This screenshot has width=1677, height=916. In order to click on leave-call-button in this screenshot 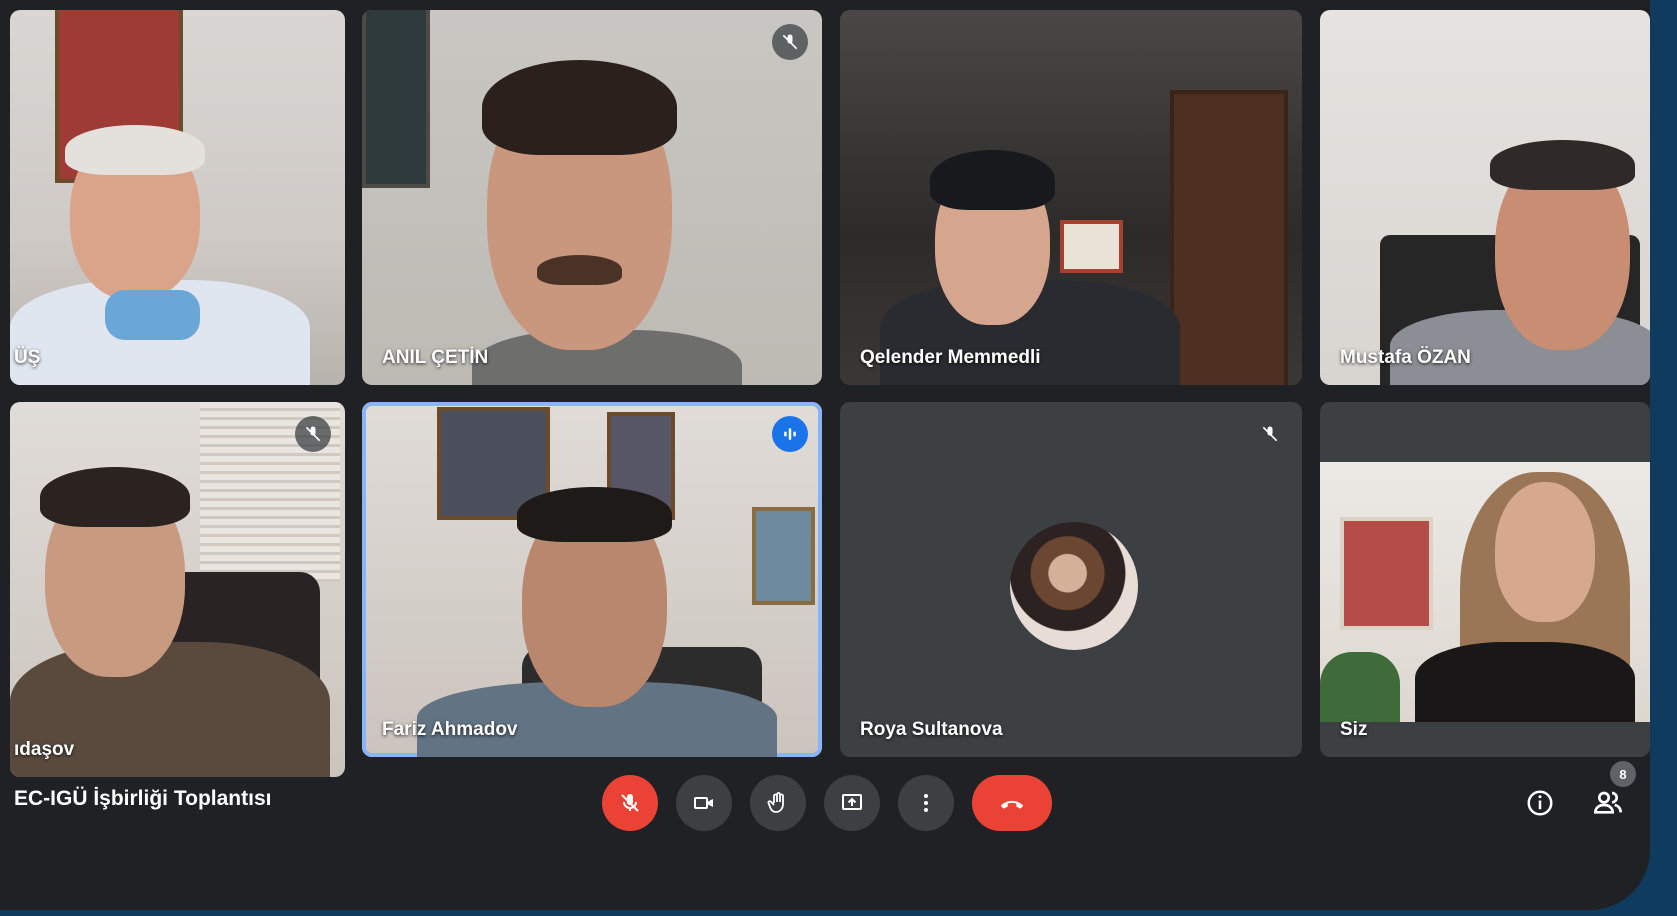, I will do `click(1012, 803)`.